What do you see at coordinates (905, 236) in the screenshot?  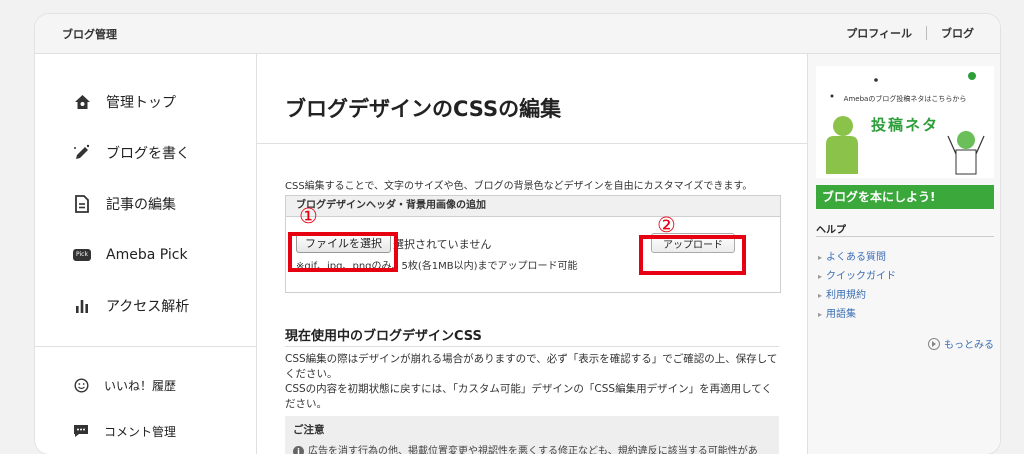 I see `help-divider` at bounding box center [905, 236].